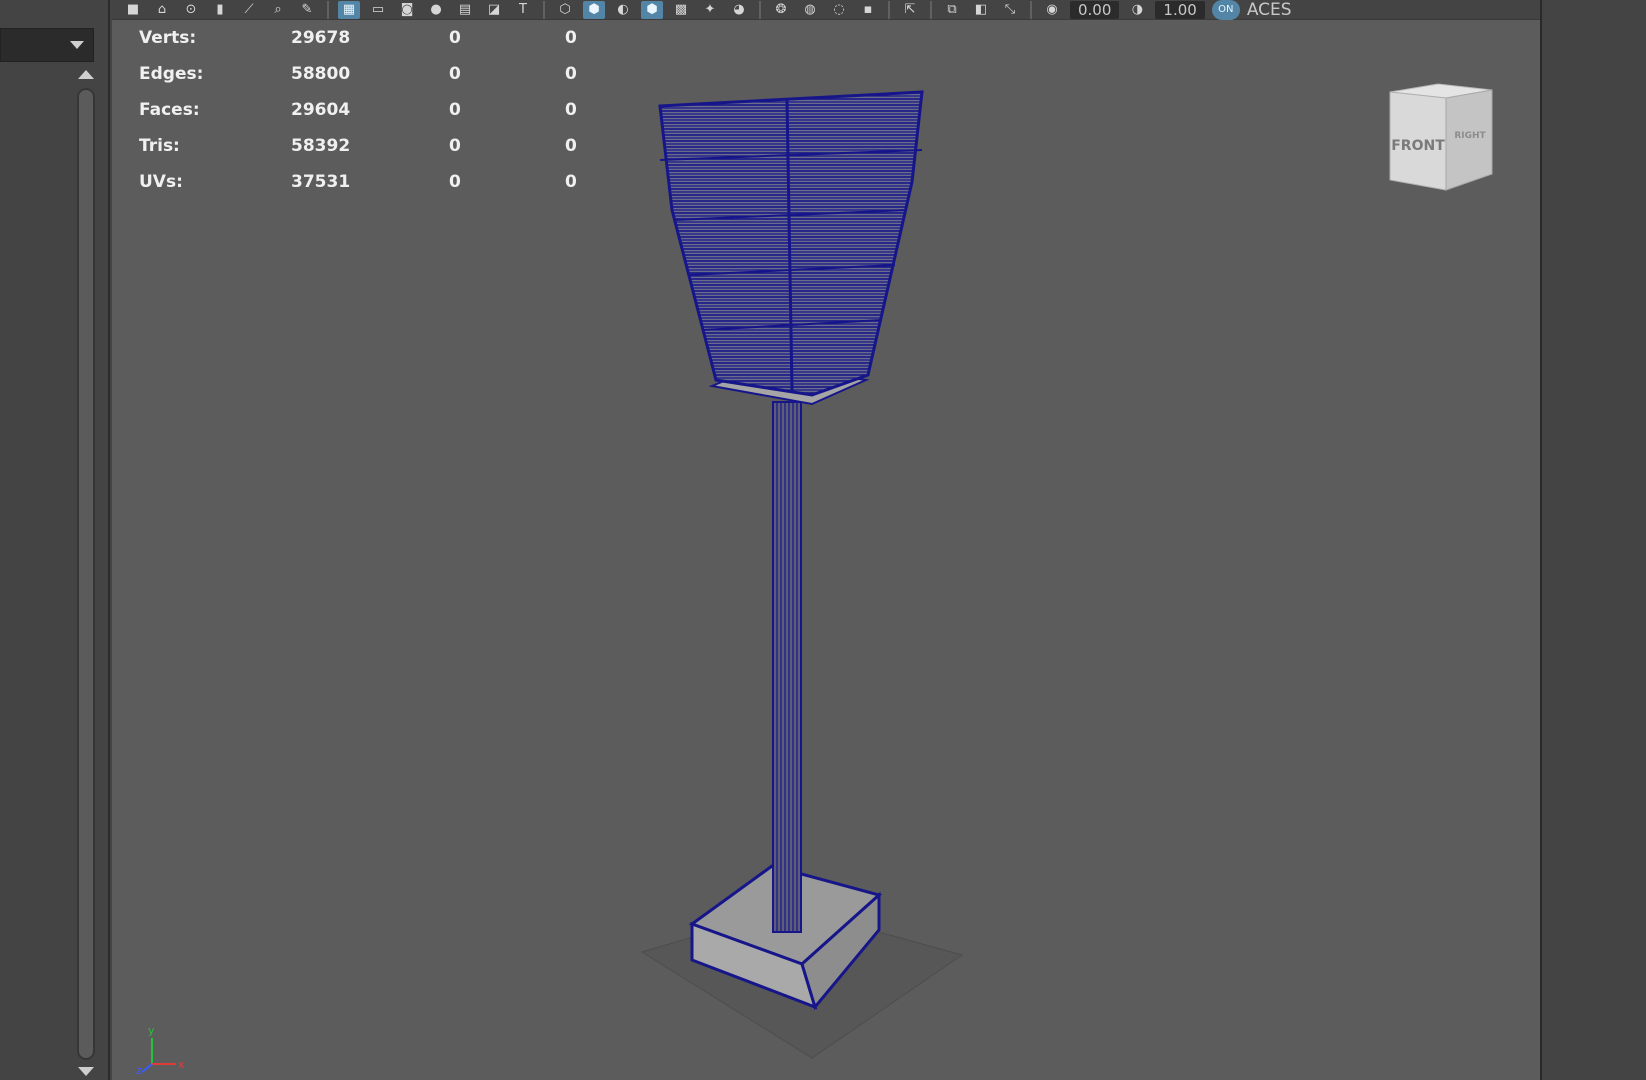 The height and width of the screenshot is (1080, 1646). What do you see at coordinates (652, 9) in the screenshot?
I see `wireframe-on-shaded-icon: ⬢` at bounding box center [652, 9].